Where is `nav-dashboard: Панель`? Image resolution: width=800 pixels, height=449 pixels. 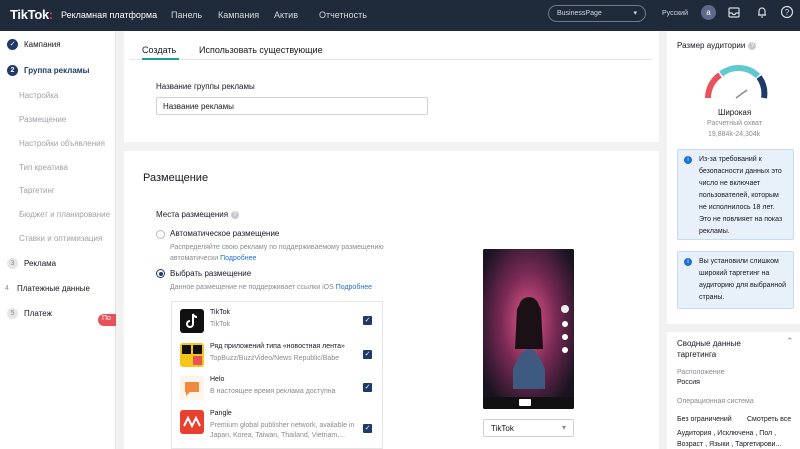
nav-dashboard: Панель is located at coordinates (186, 15).